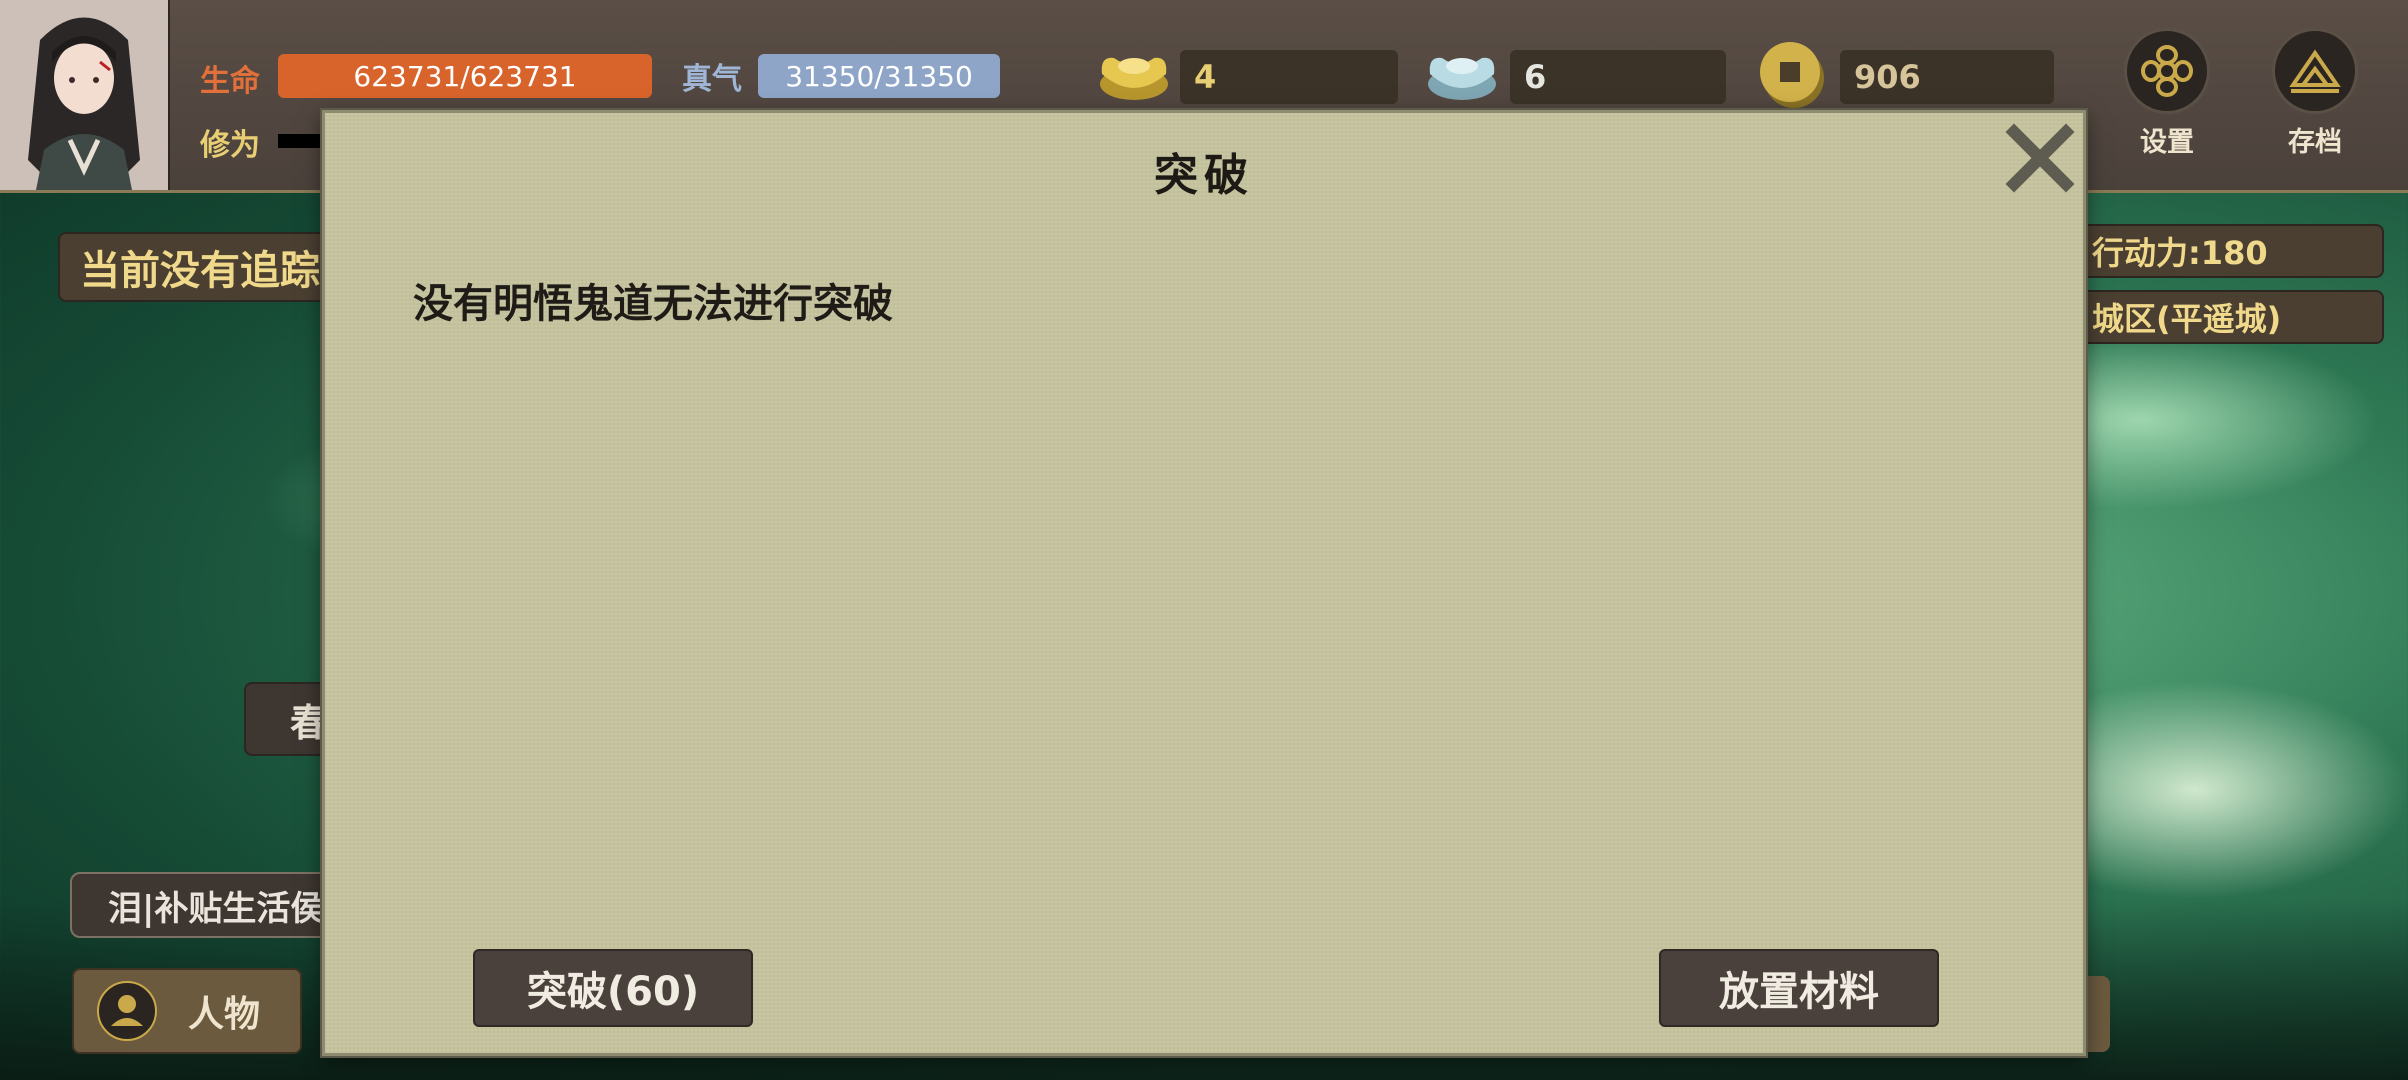 This screenshot has height=1080, width=2408. I want to click on character-button: 人物, so click(187, 1011).